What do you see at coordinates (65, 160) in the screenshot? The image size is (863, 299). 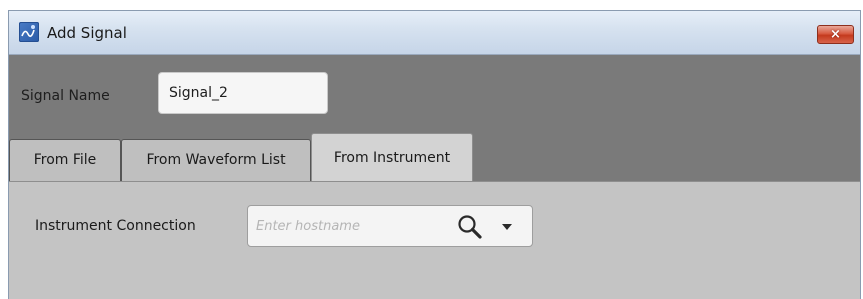 I see `tab-from-file: From File` at bounding box center [65, 160].